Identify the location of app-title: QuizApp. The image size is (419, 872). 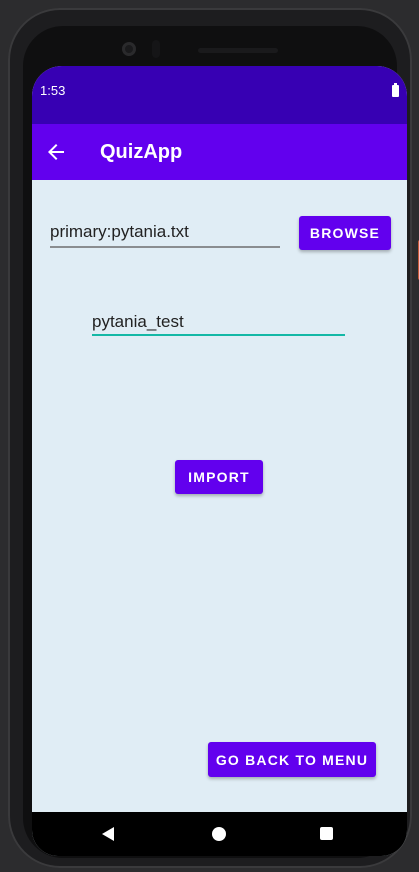
(141, 152).